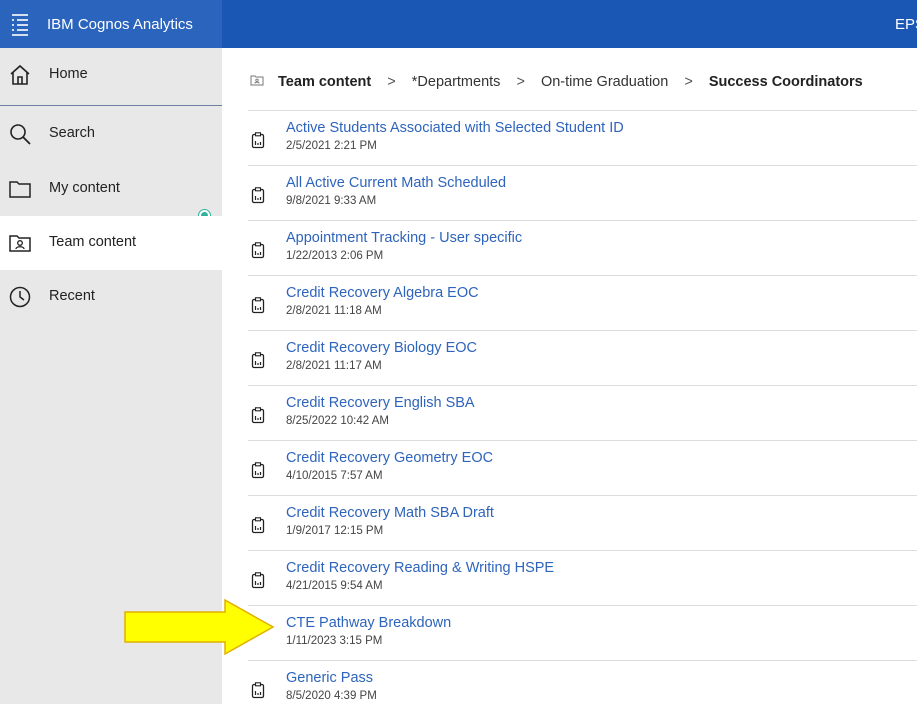  Describe the element at coordinates (382, 293) in the screenshot. I see `report-title-link: Credit Recovery Algebra EOC` at that location.